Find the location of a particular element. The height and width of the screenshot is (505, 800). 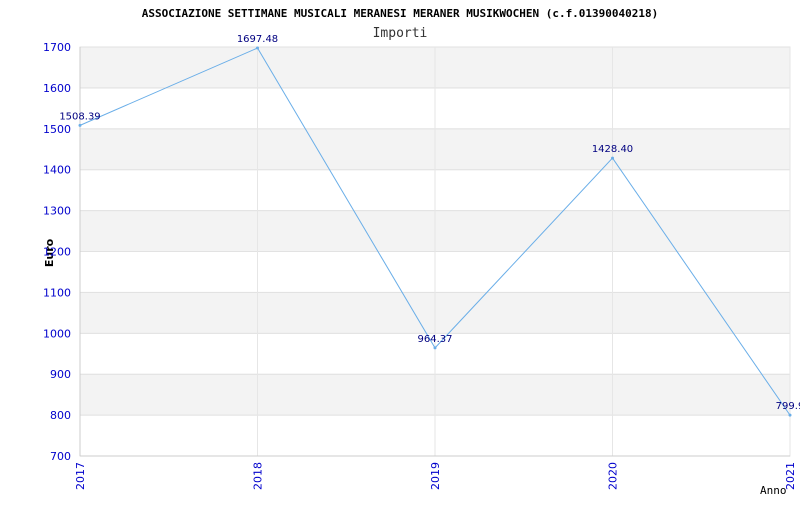

y-tick-label: 900 is located at coordinates (60, 374).